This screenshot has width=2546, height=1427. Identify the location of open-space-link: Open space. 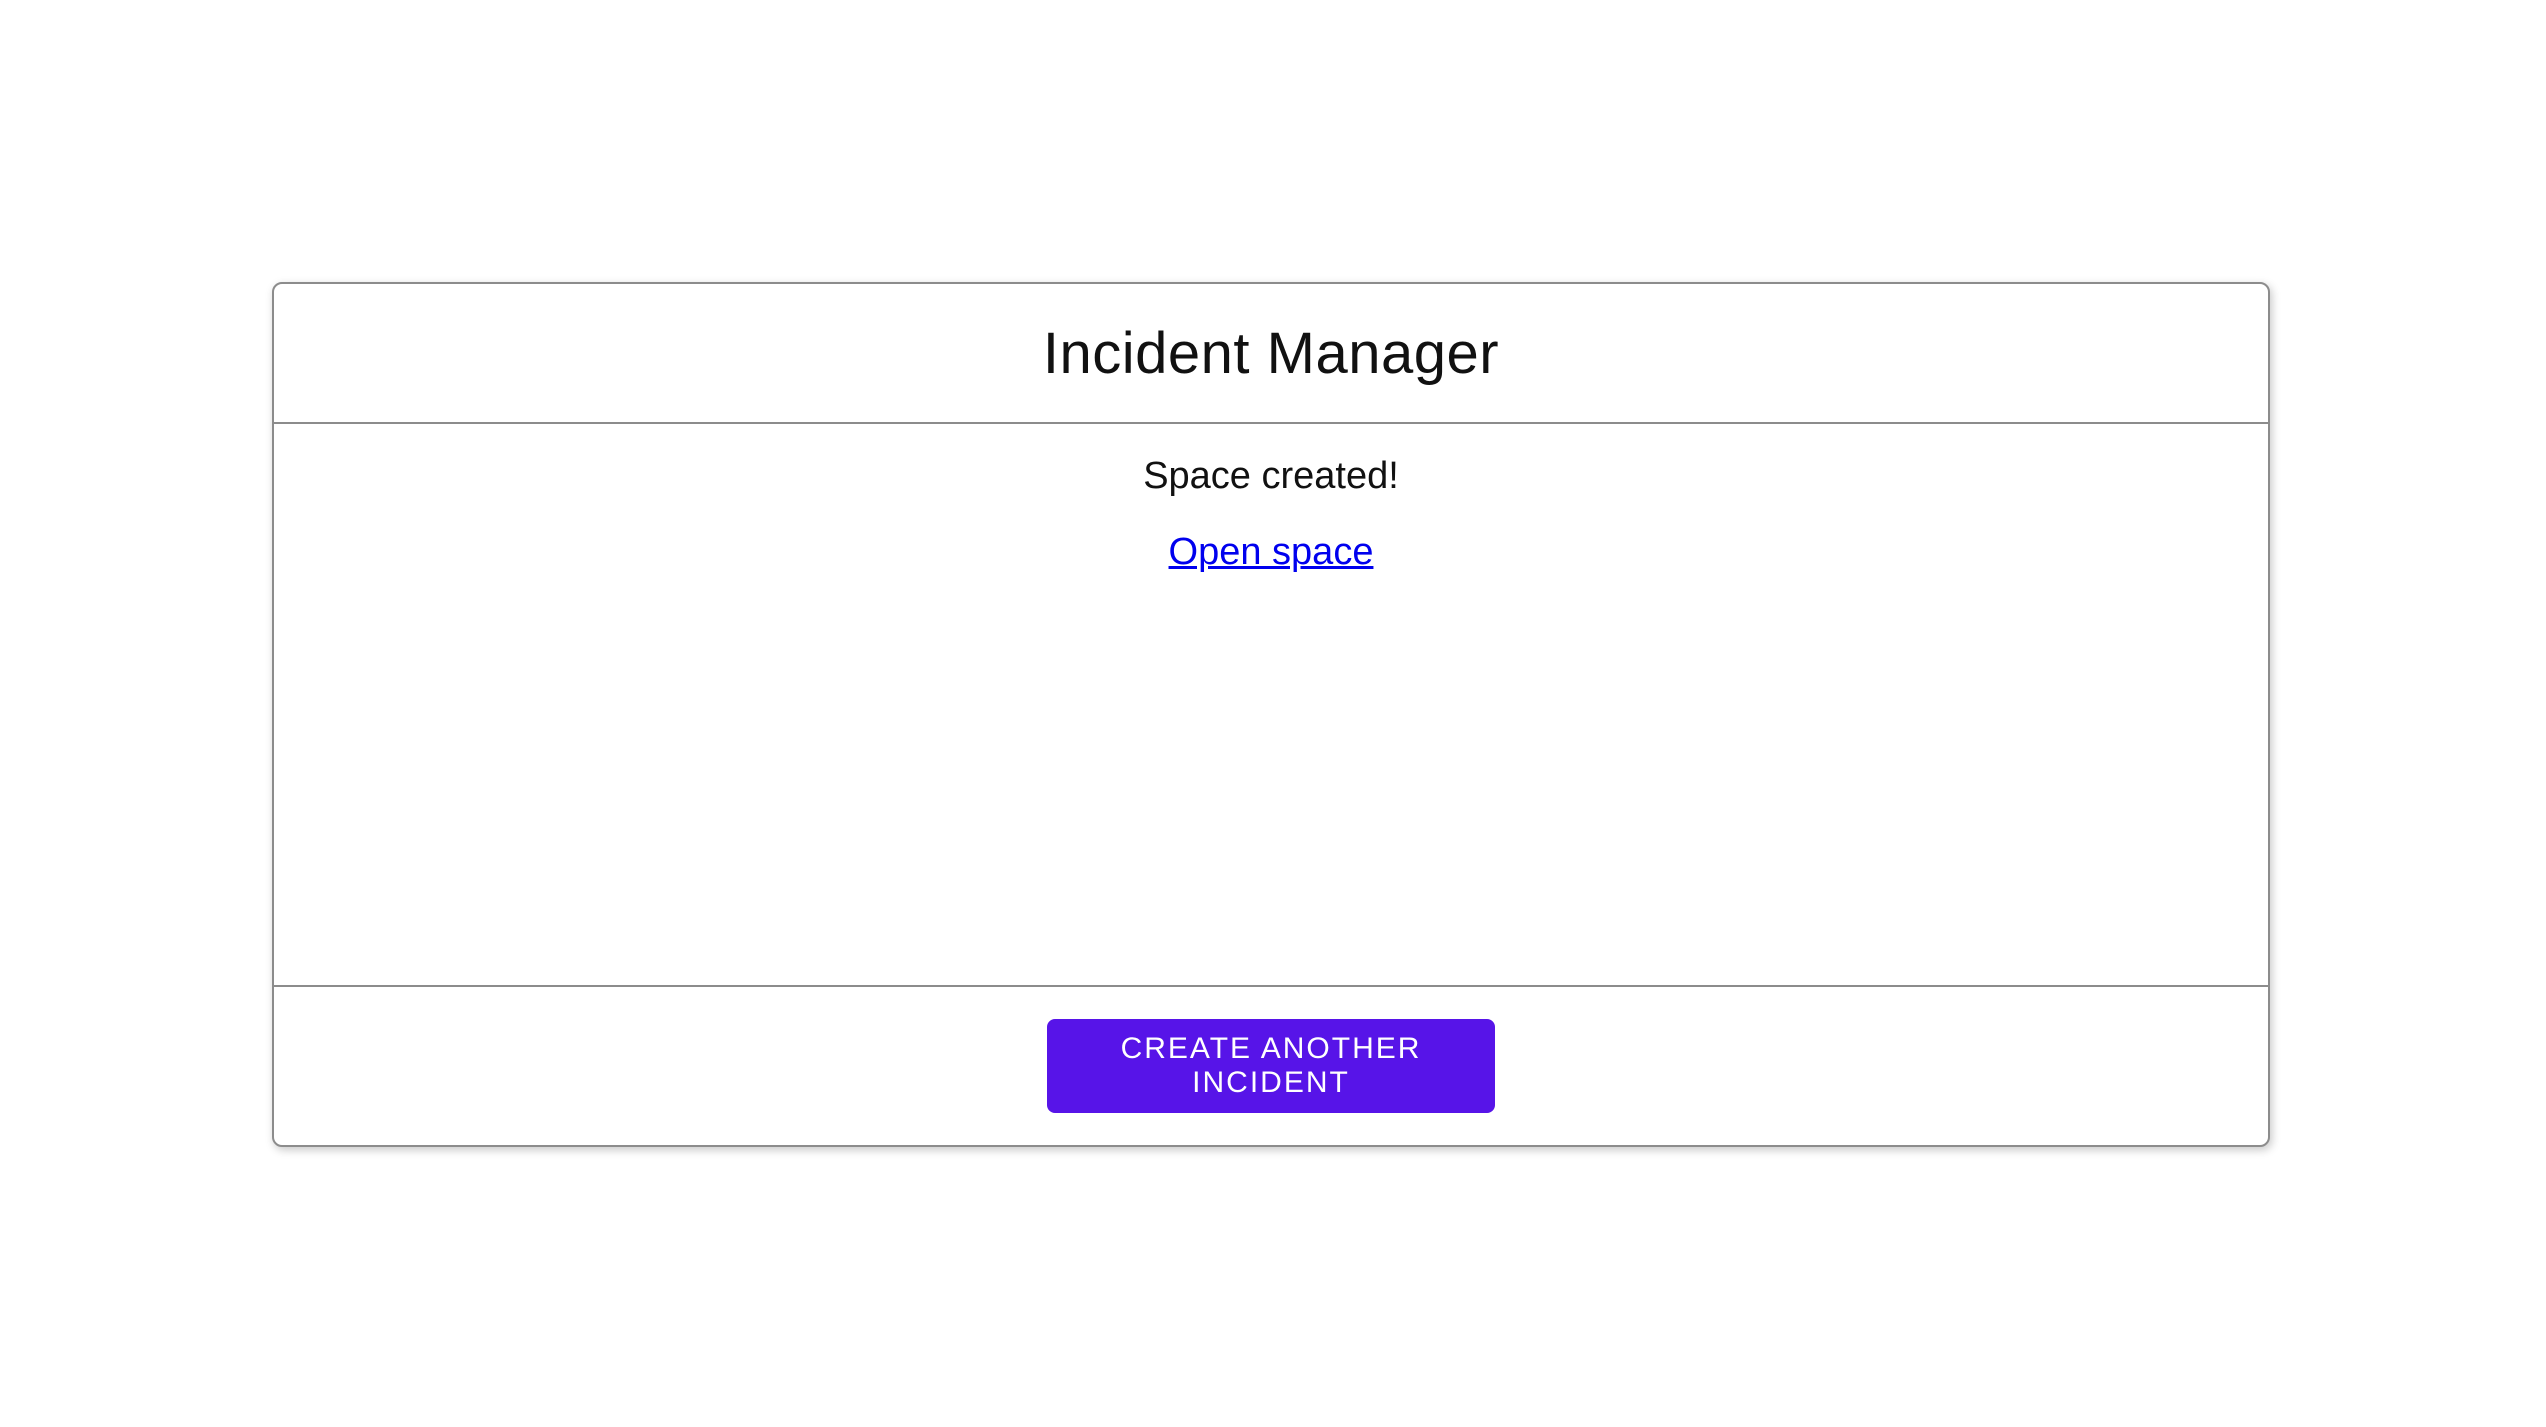
(1271, 553).